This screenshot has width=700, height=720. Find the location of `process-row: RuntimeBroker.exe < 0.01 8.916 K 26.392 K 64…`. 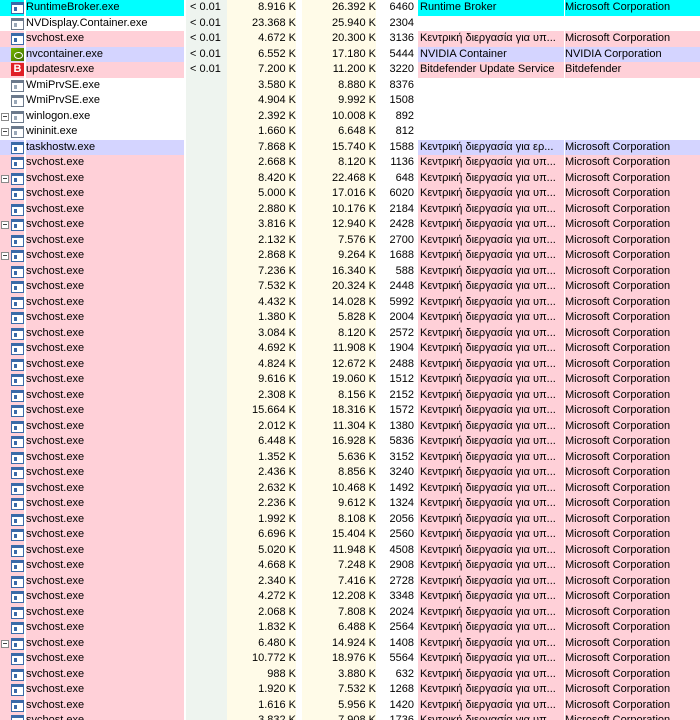

process-row: RuntimeBroker.exe < 0.01 8.916 K 26.392 K 64… is located at coordinates (350, 8).